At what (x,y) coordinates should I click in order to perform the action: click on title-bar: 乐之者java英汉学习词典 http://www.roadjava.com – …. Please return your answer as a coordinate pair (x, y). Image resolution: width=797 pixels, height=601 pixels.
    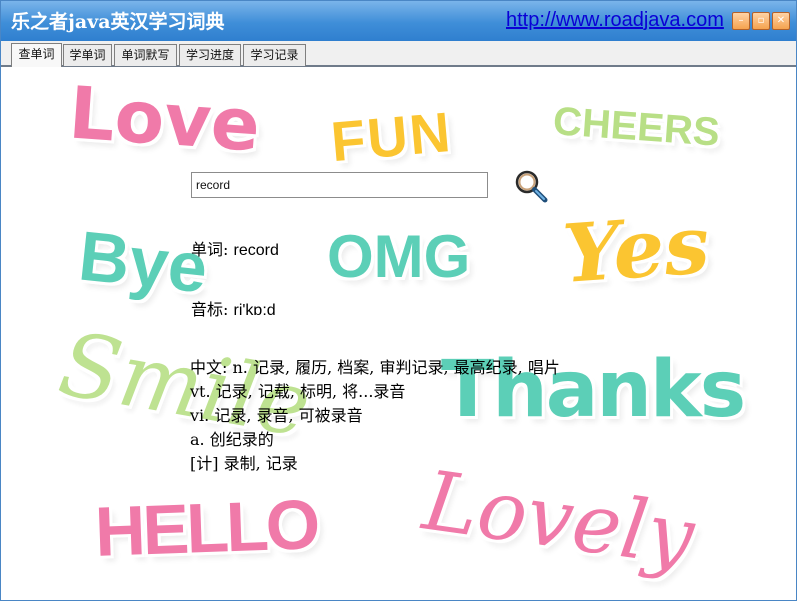
    Looking at the image, I should click on (398, 21).